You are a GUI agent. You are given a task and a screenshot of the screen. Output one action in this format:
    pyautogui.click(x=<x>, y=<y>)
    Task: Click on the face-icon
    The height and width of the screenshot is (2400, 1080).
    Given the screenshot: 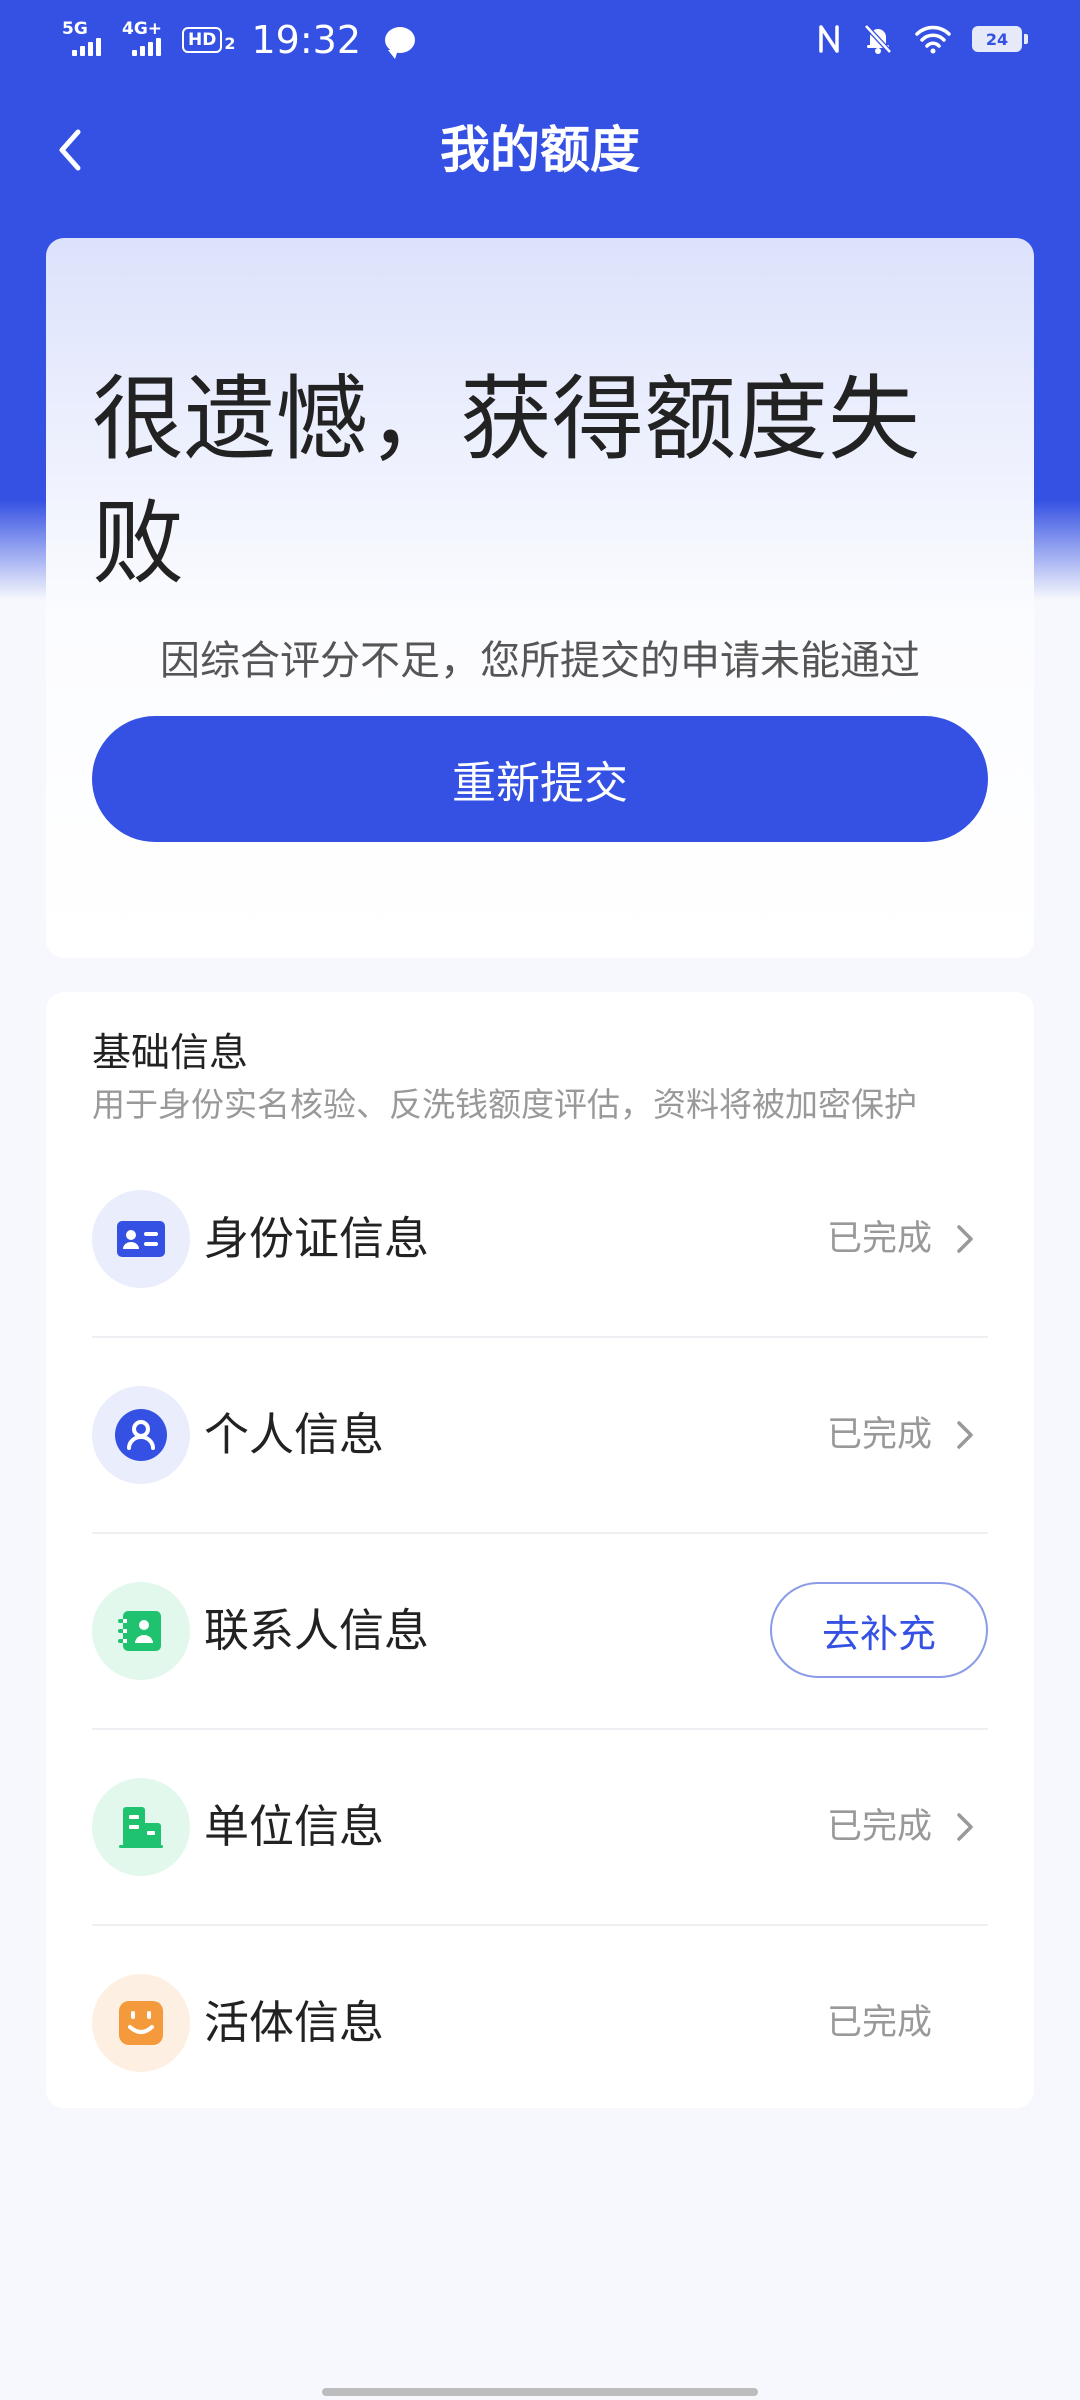 What is the action you would take?
    pyautogui.click(x=141, y=2023)
    